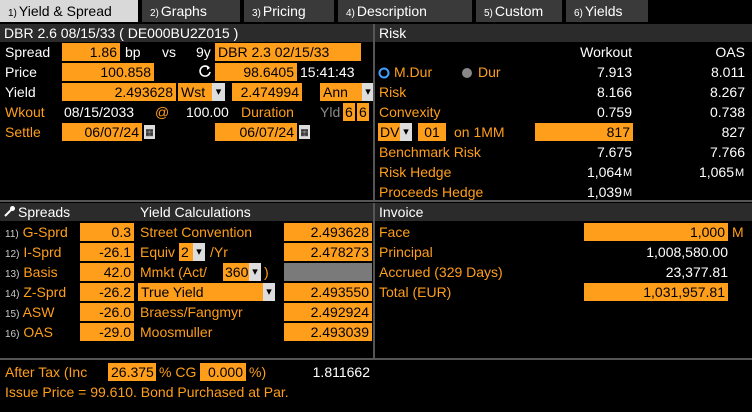  I want to click on mdur-radio-icon, so click(384, 72).